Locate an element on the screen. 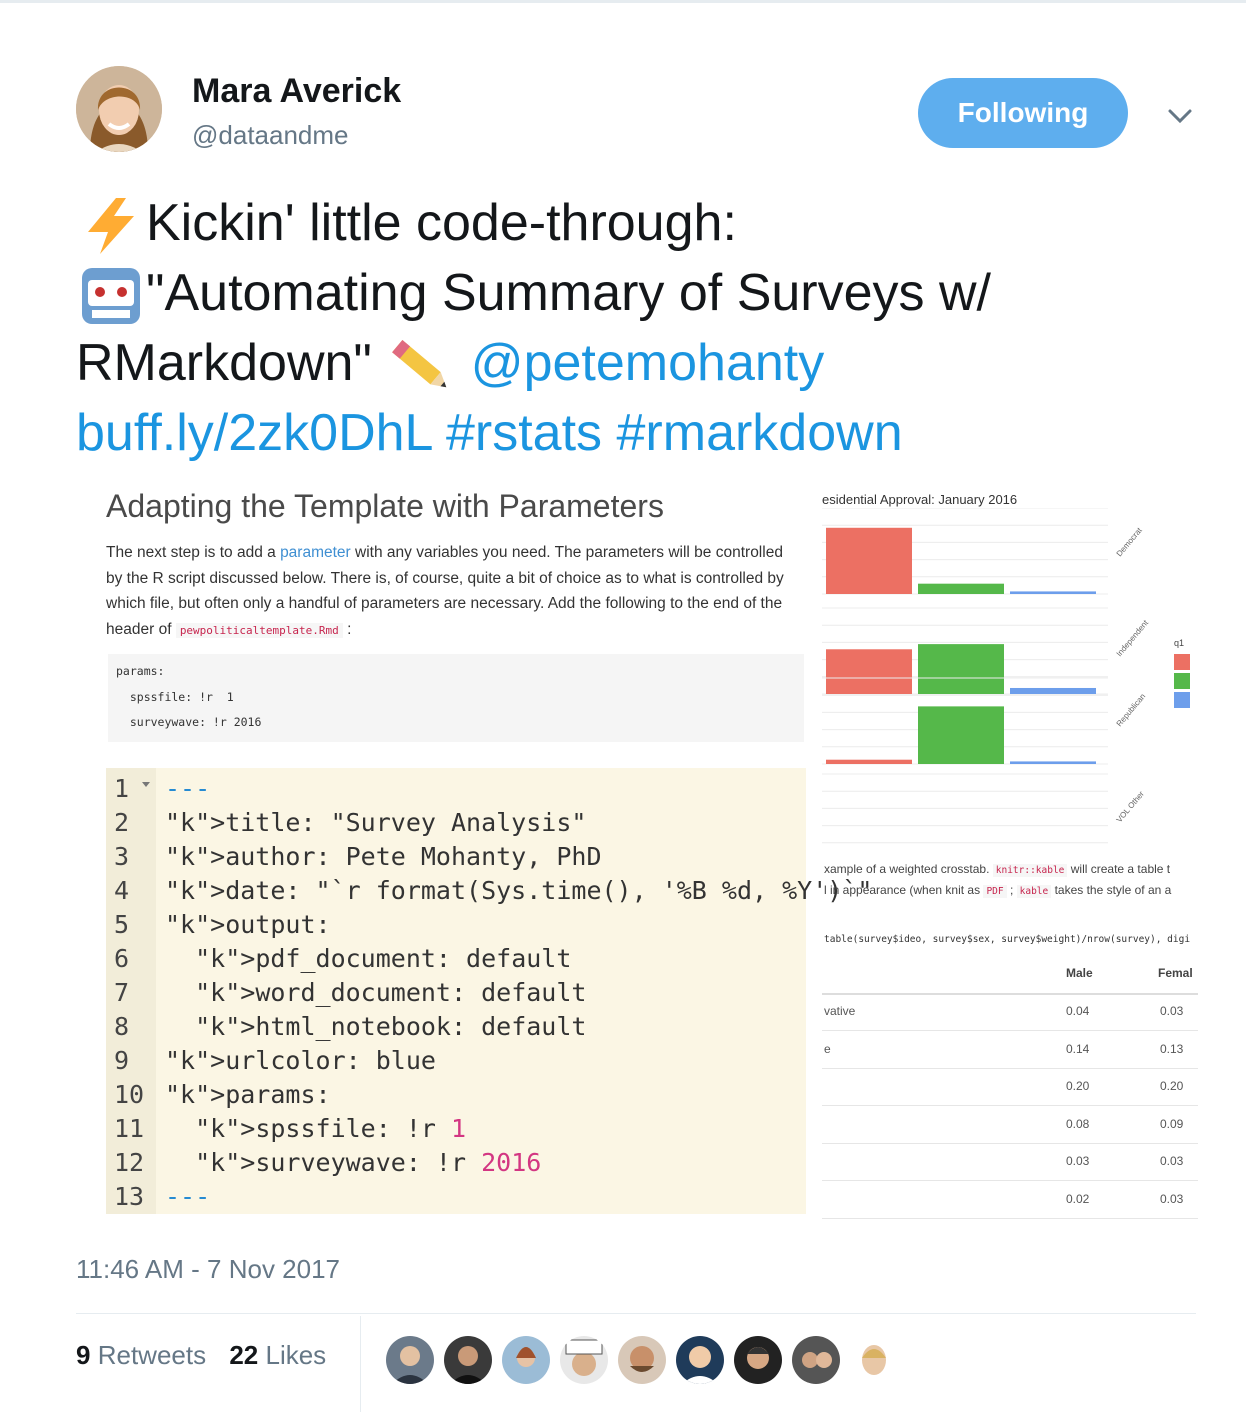 This screenshot has height=1412, width=1246. note-text: xample of a weighted crosstab. is located at coordinates (908, 869).